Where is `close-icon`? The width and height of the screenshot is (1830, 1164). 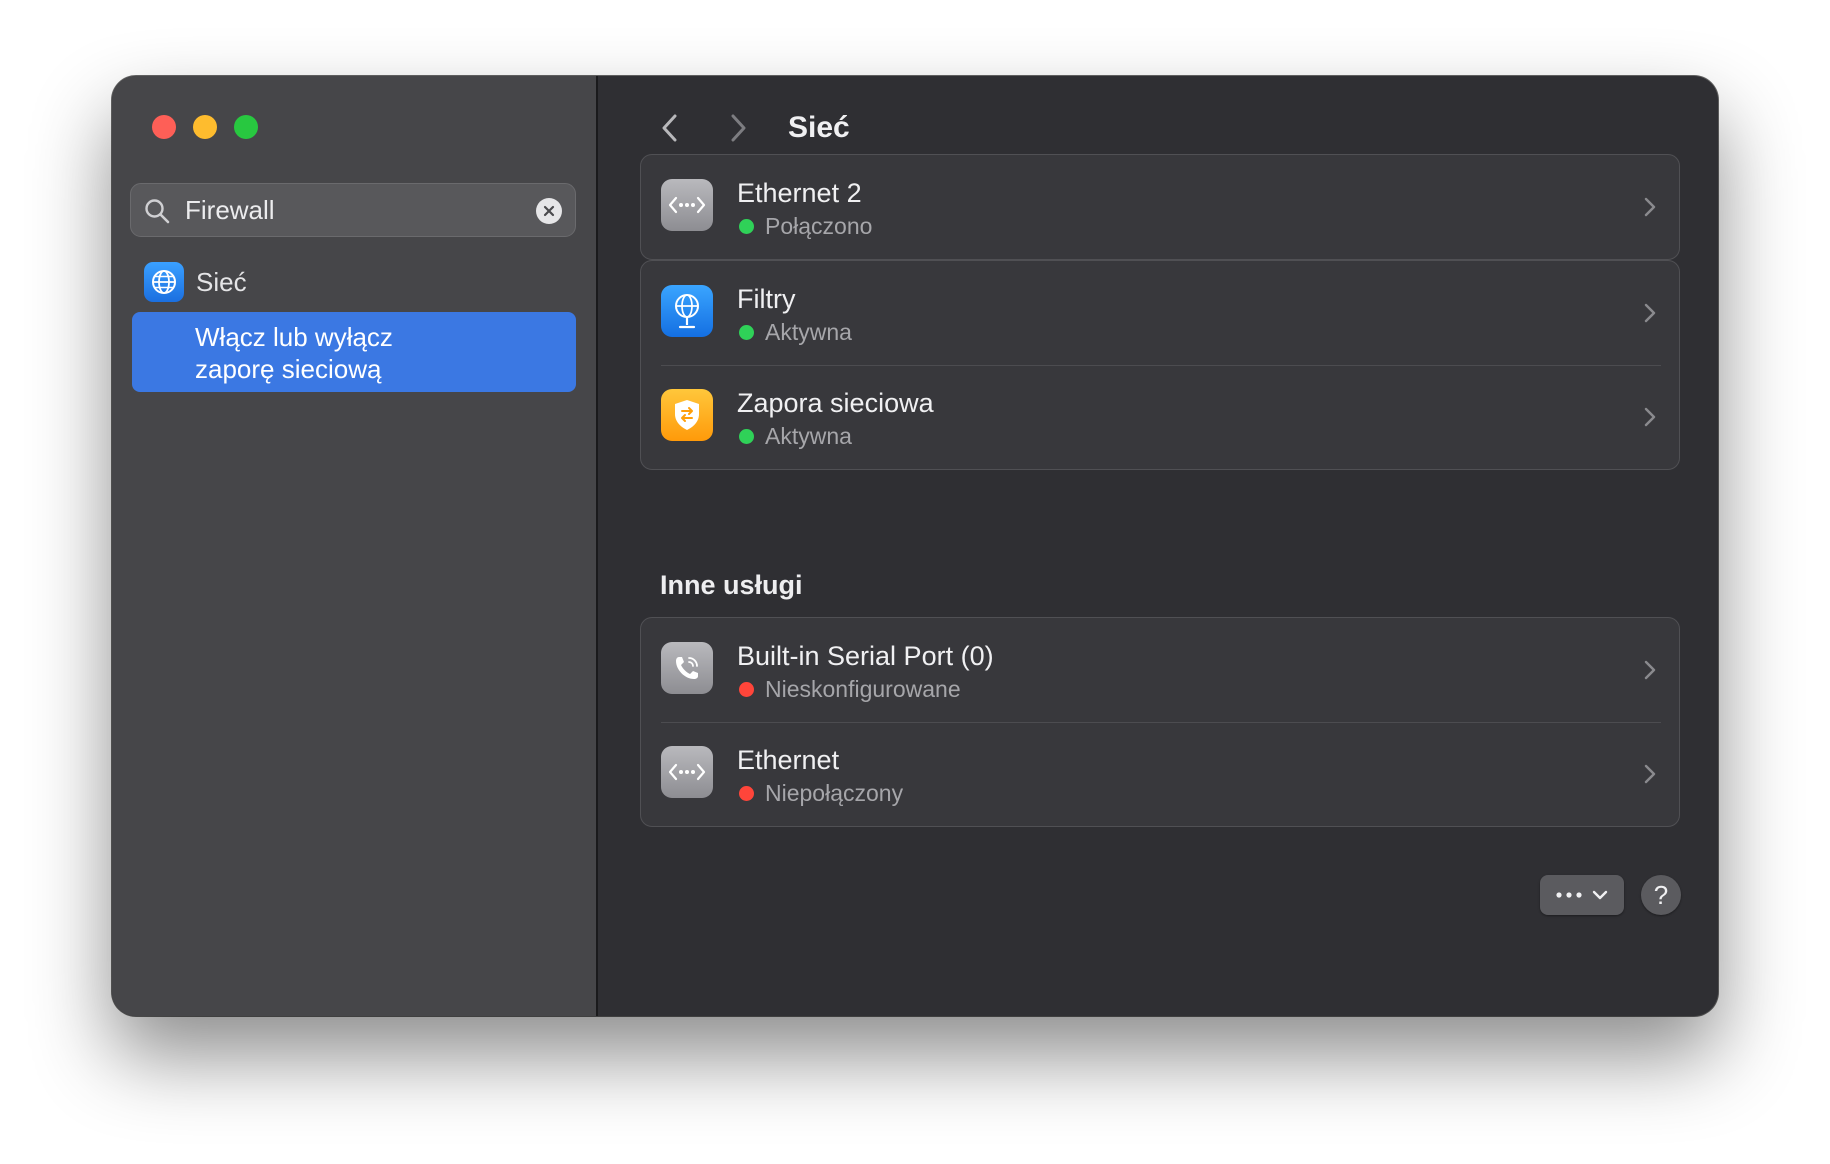
close-icon is located at coordinates (549, 211).